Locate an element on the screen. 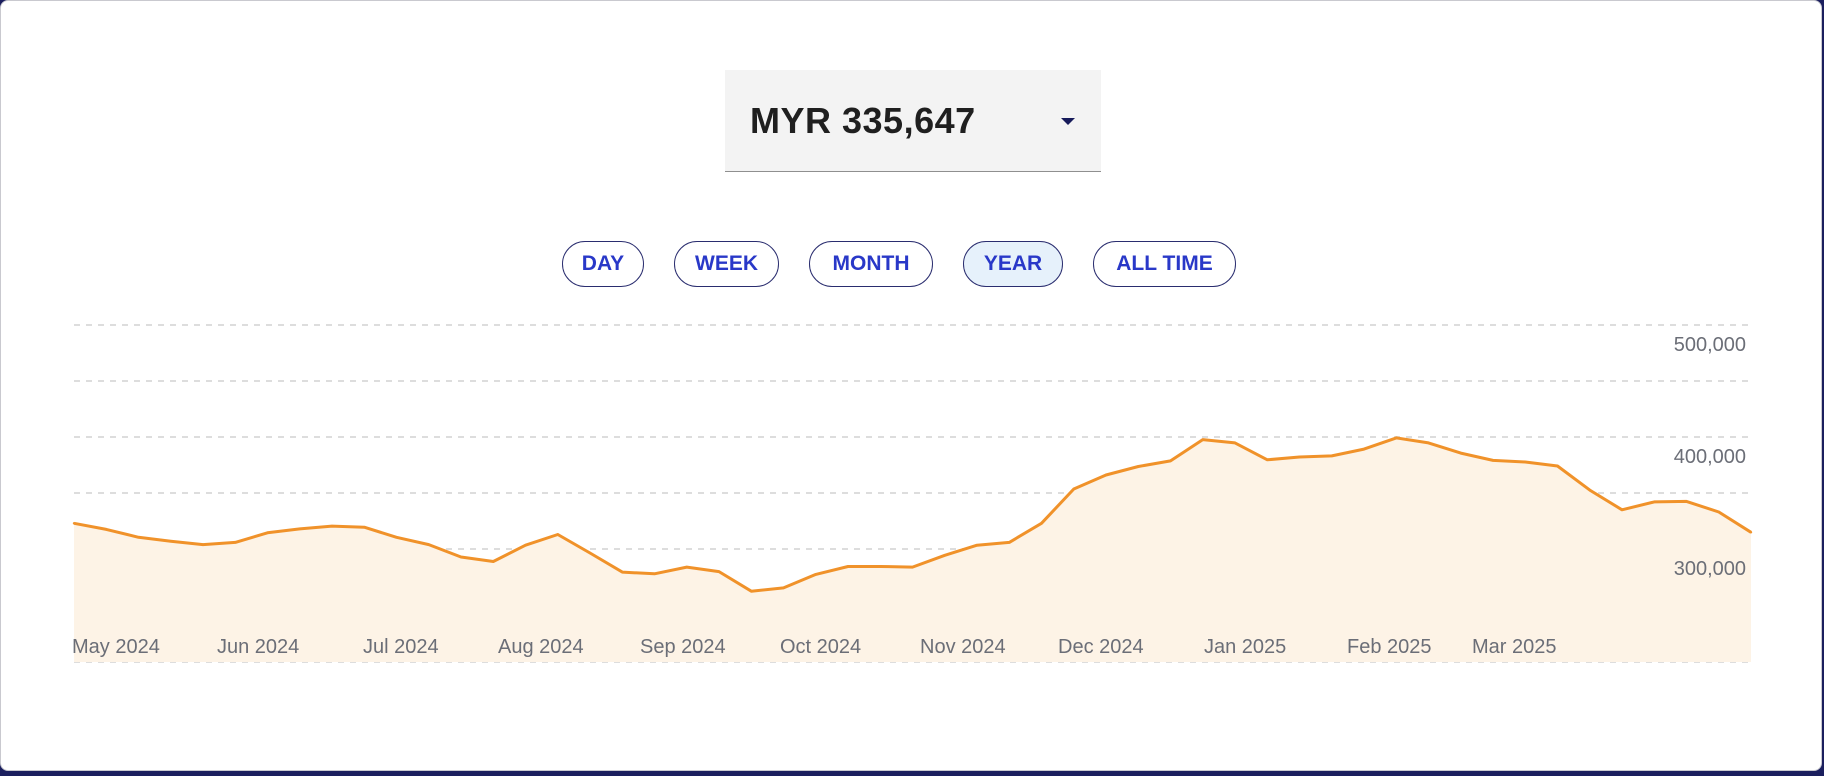 This screenshot has height=776, width=1824. x-tick-label: Mar 2025 is located at coordinates (1514, 647).